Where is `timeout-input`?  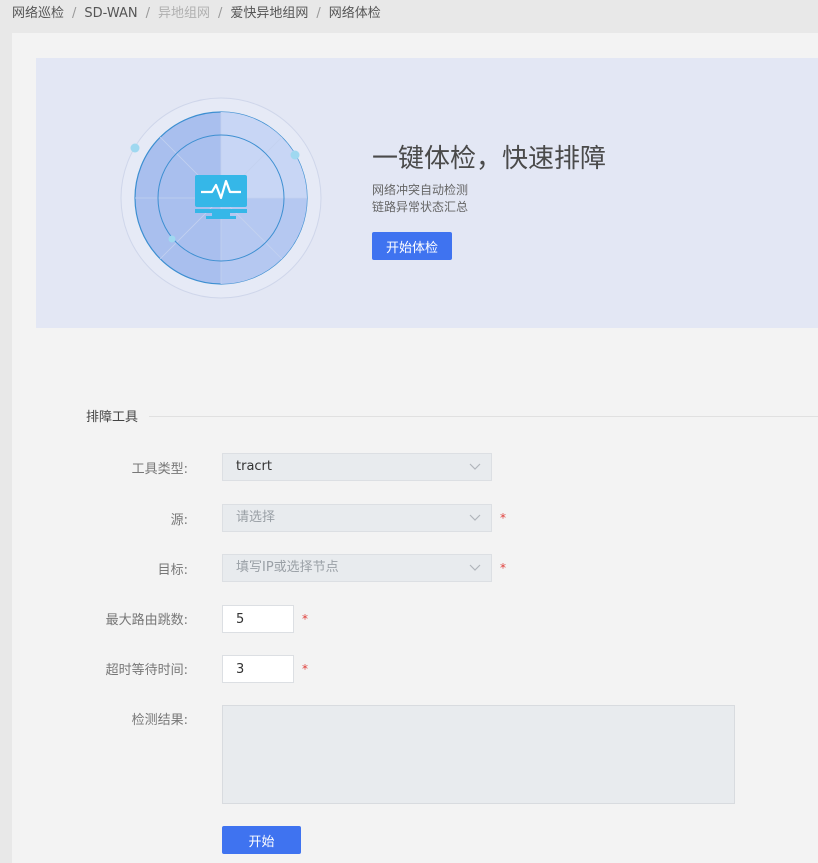
timeout-input is located at coordinates (258, 669).